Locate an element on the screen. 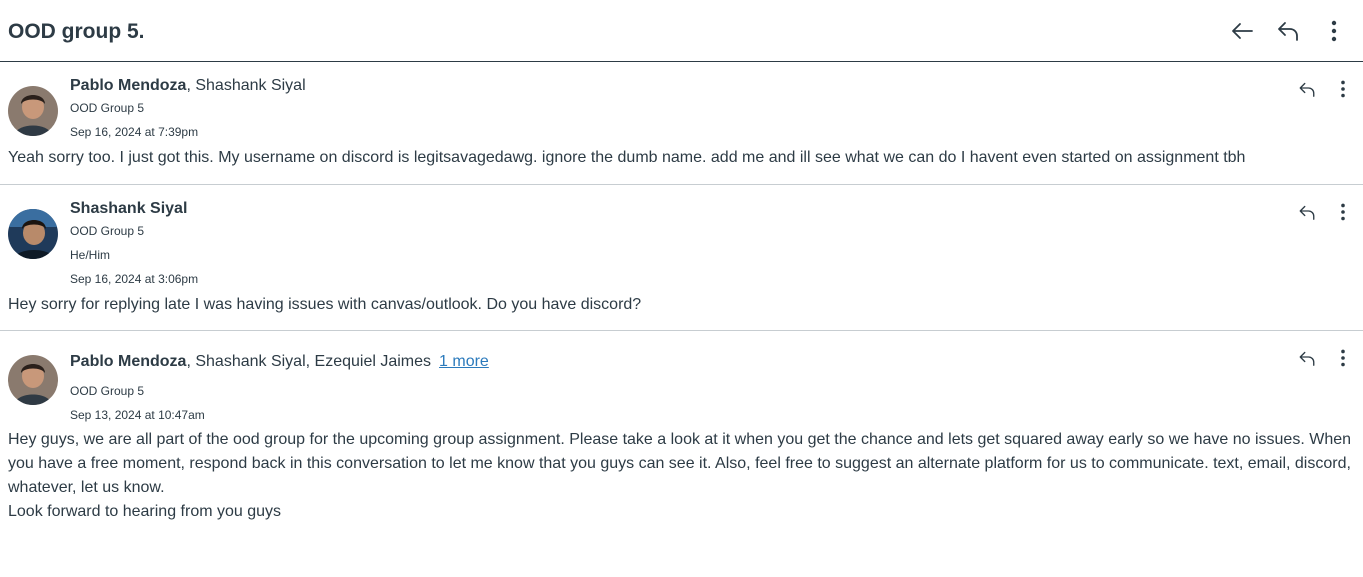 The height and width of the screenshot is (577, 1363). message-date: Sep 16, 2024 at 3:06pm is located at coordinates (134, 279).